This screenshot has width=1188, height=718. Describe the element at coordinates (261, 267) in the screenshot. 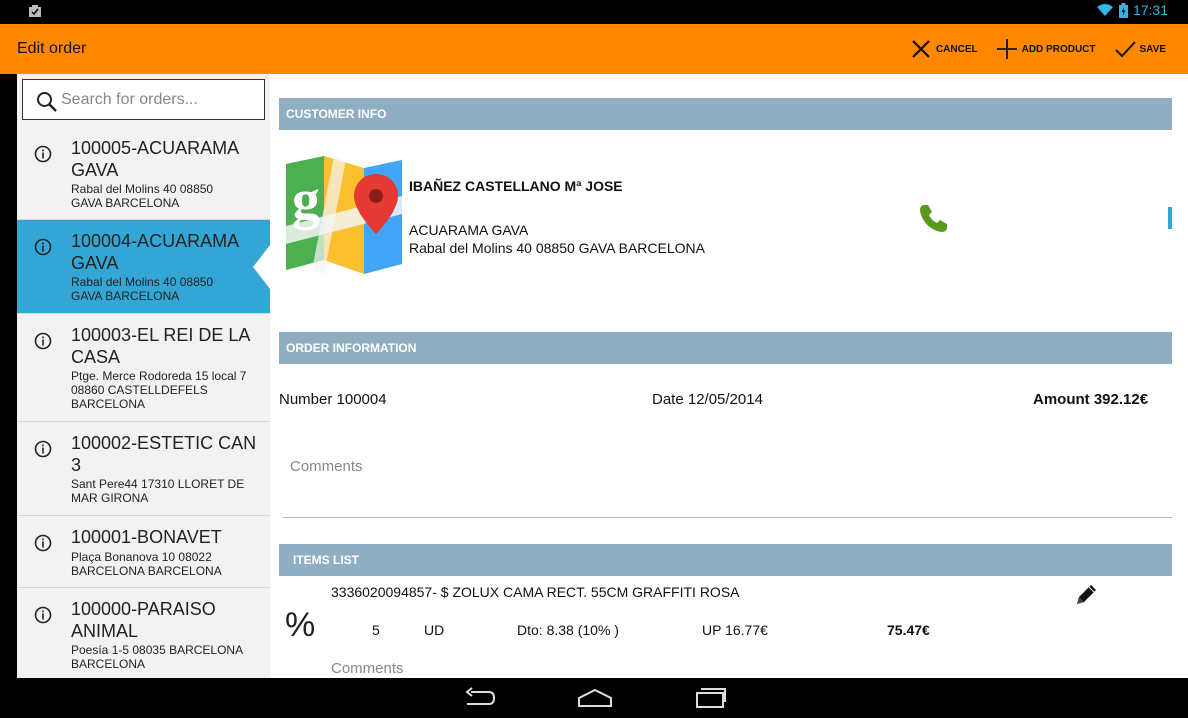

I see `selection-pointer` at that location.